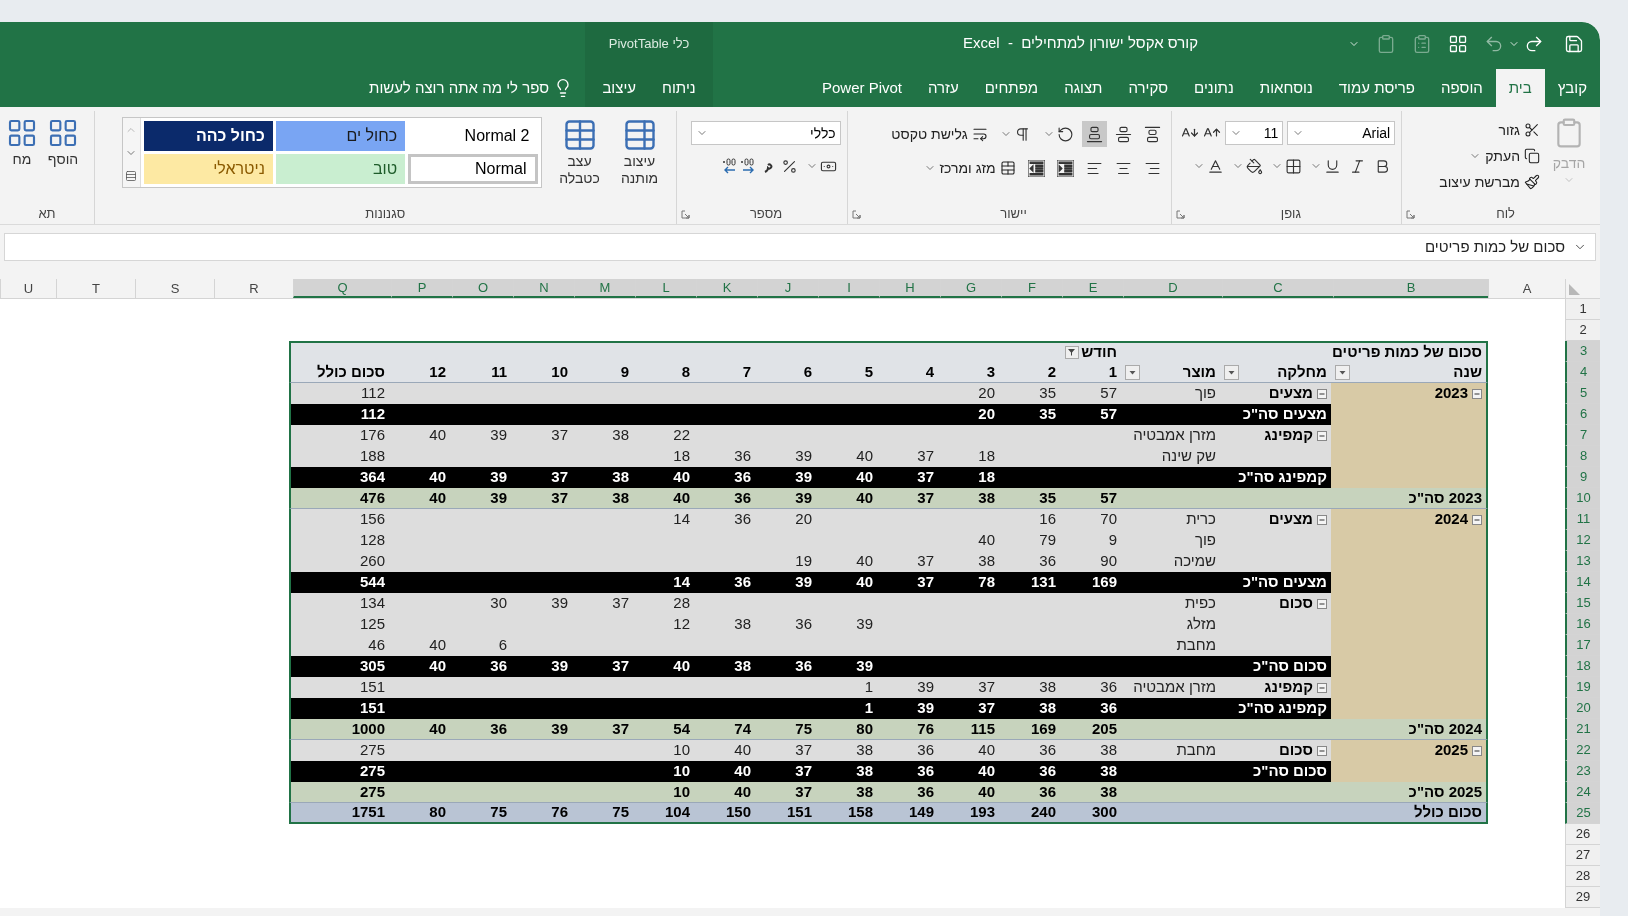 This screenshot has width=1628, height=916. I want to click on indent-icon, so click(1065, 168).